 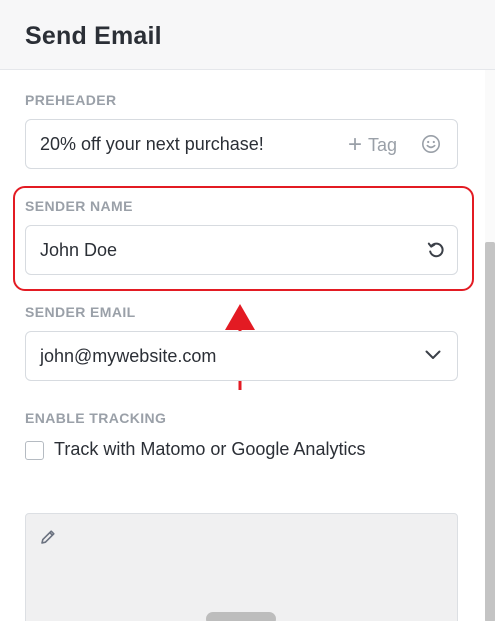 What do you see at coordinates (80, 312) in the screenshot?
I see `sender-email-label: SENDER EMAIL` at bounding box center [80, 312].